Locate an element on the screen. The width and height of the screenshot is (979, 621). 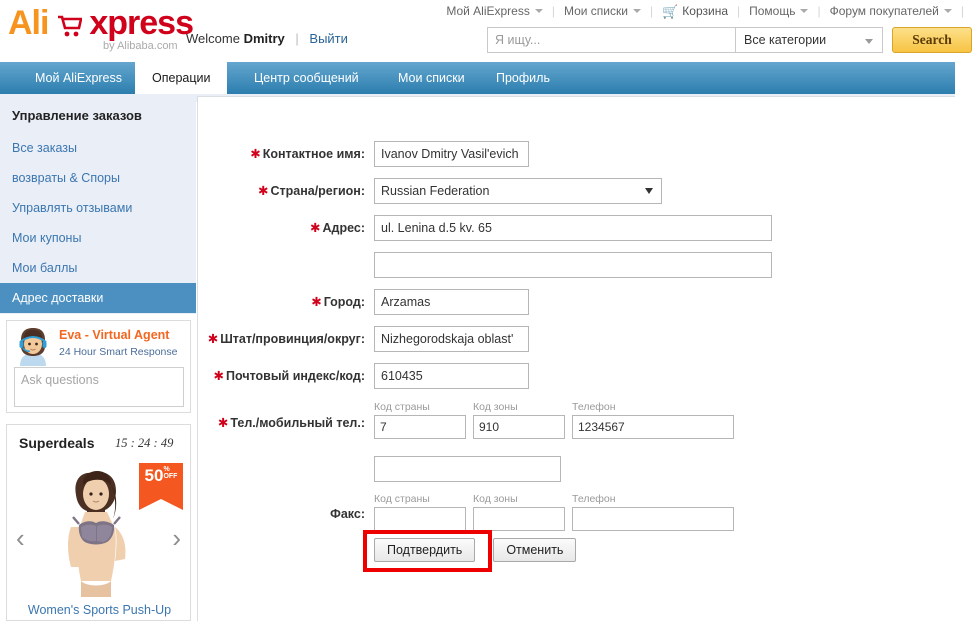
aliexpress-logo: Ali xpress is located at coordinates (101, 23).